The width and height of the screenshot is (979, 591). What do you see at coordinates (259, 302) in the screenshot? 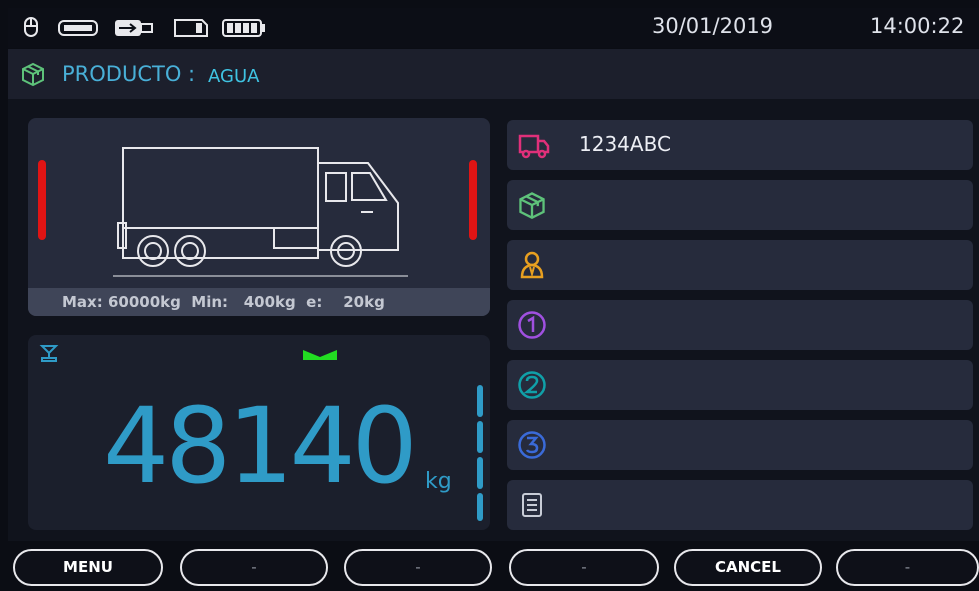
I see `weight-limits: Max: 60000kg Min: 400kg e: 20kg` at bounding box center [259, 302].